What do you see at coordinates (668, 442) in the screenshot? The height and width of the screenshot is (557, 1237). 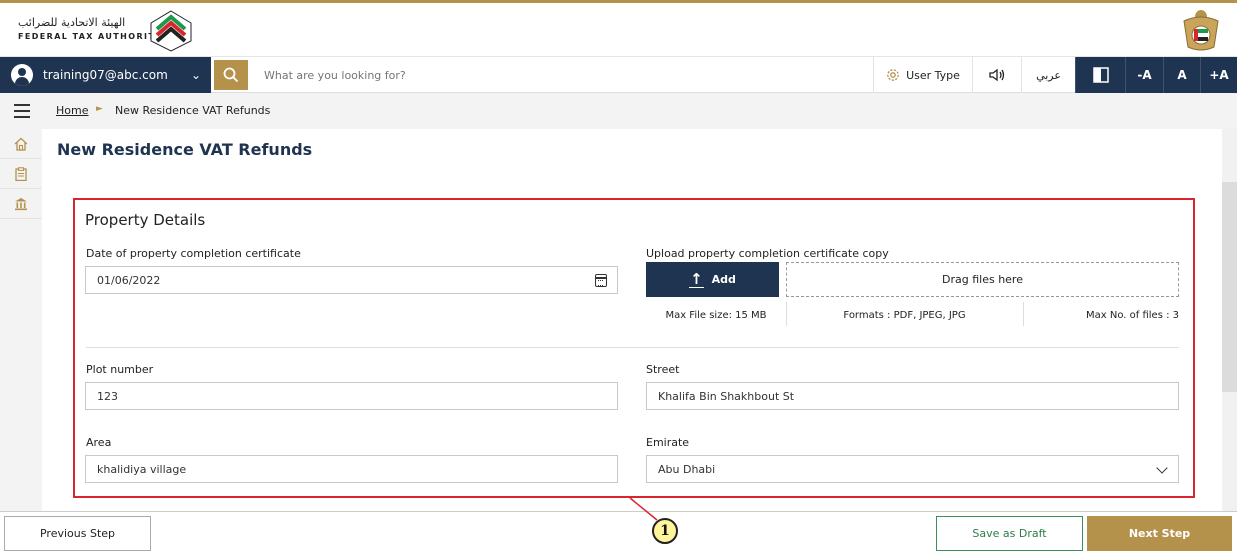 I see `emirate-label: Emirate` at bounding box center [668, 442].